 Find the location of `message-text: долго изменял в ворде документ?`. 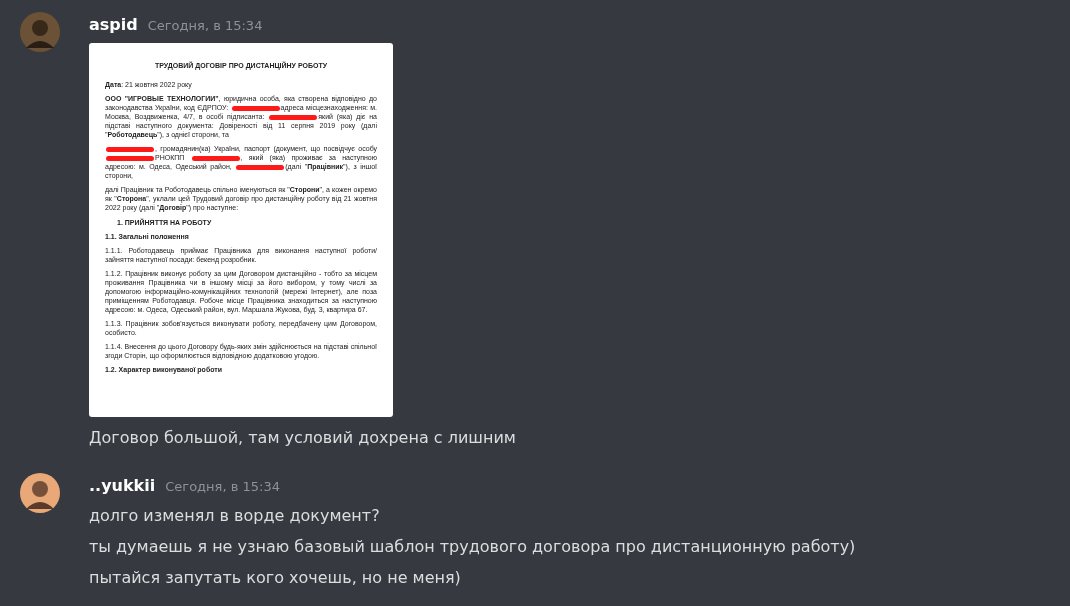

message-text: долго изменял в ворде документ? is located at coordinates (235, 516).